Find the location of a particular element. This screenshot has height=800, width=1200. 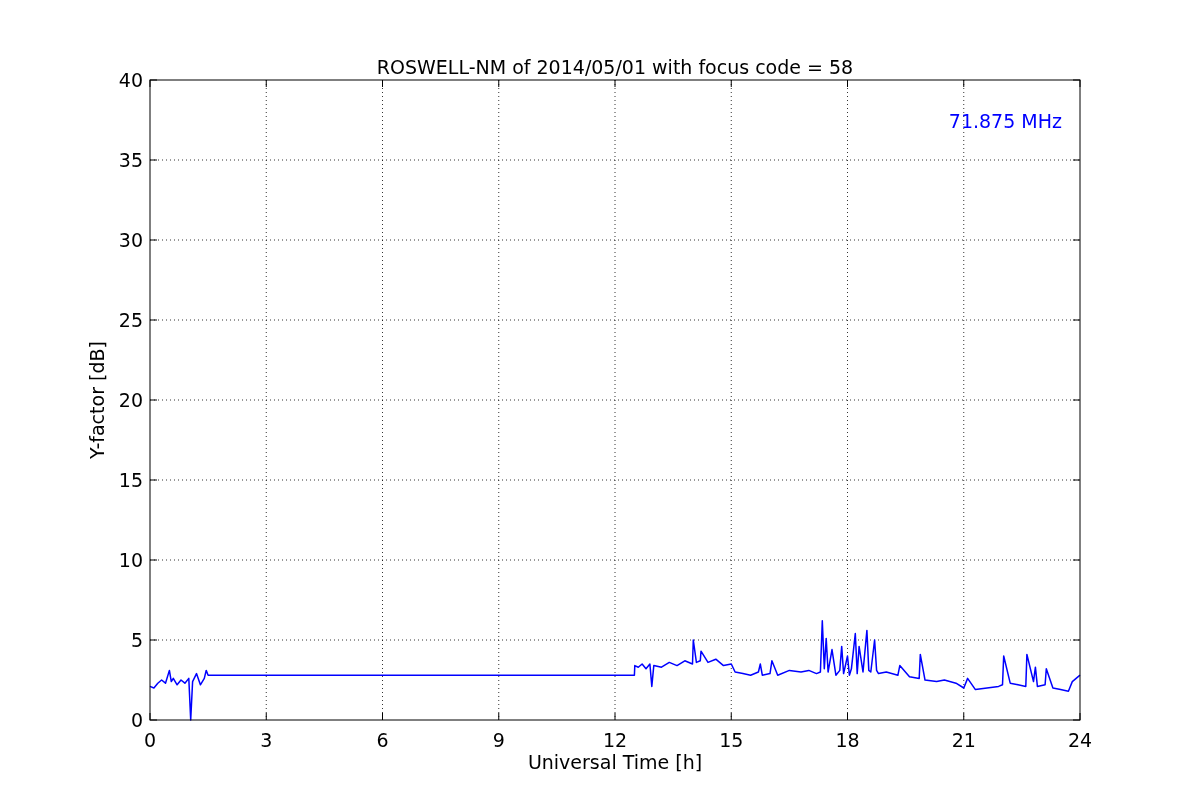

tick-label: 9 is located at coordinates (498, 740).